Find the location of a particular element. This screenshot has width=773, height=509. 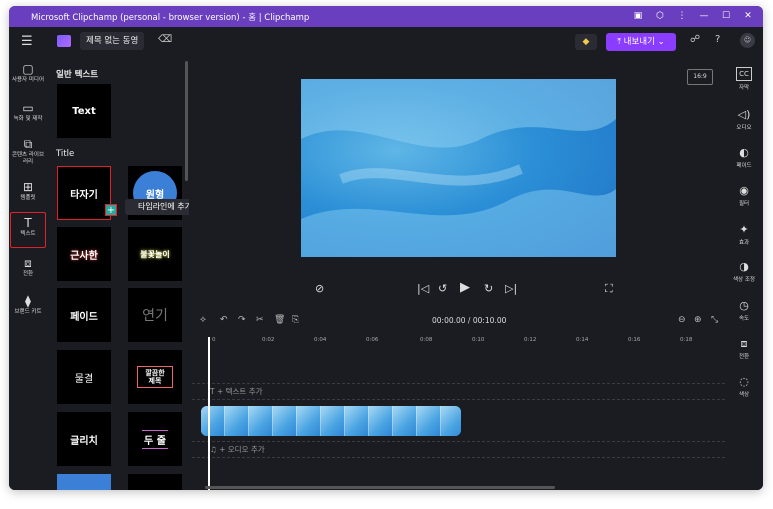

premium-gem-icon: ◆ is located at coordinates (586, 42).